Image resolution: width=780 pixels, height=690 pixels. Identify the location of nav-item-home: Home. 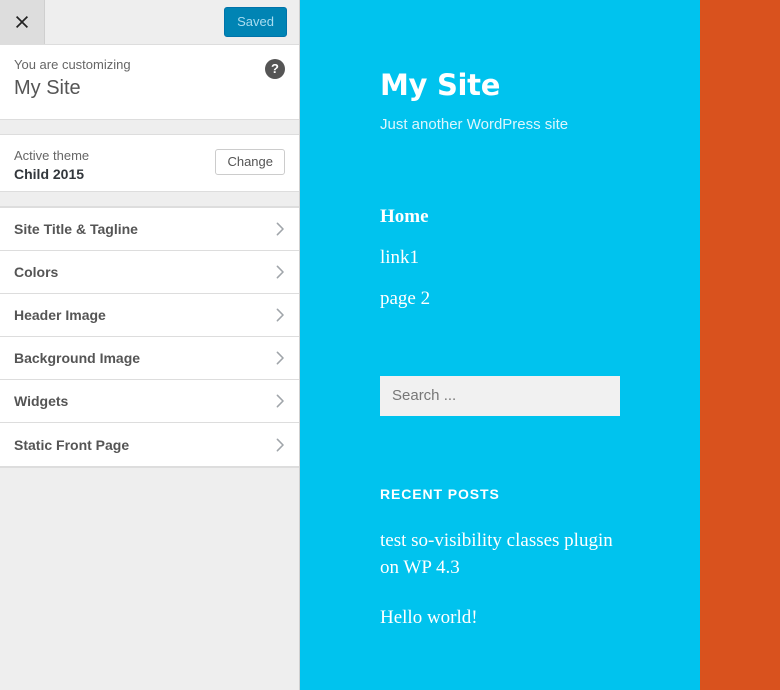
(540, 216).